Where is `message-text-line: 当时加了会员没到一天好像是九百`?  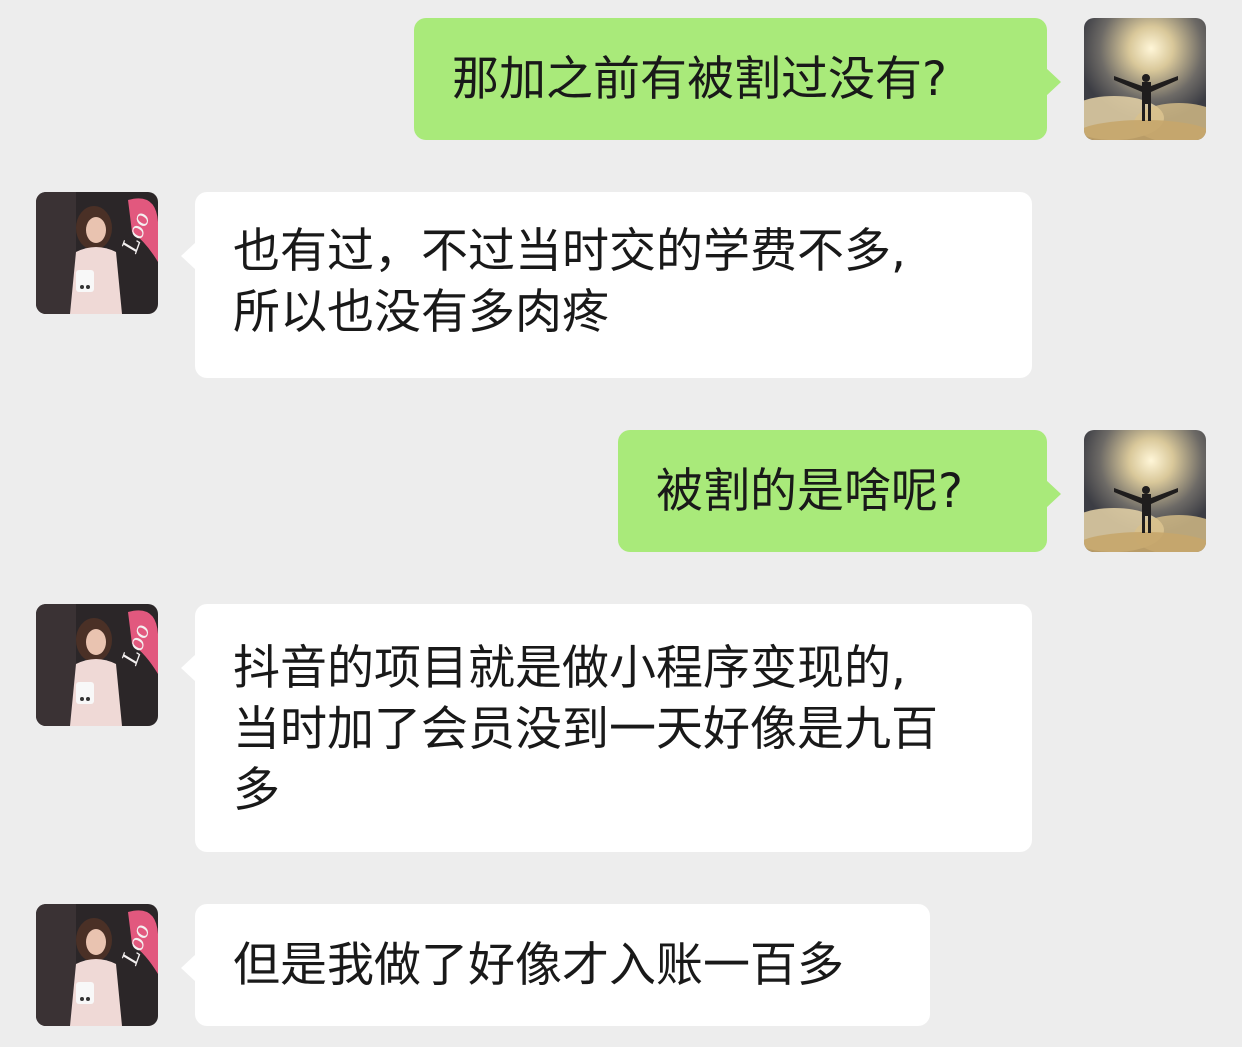
message-text-line: 当时加了会员没到一天好像是九百 is located at coordinates (585, 729).